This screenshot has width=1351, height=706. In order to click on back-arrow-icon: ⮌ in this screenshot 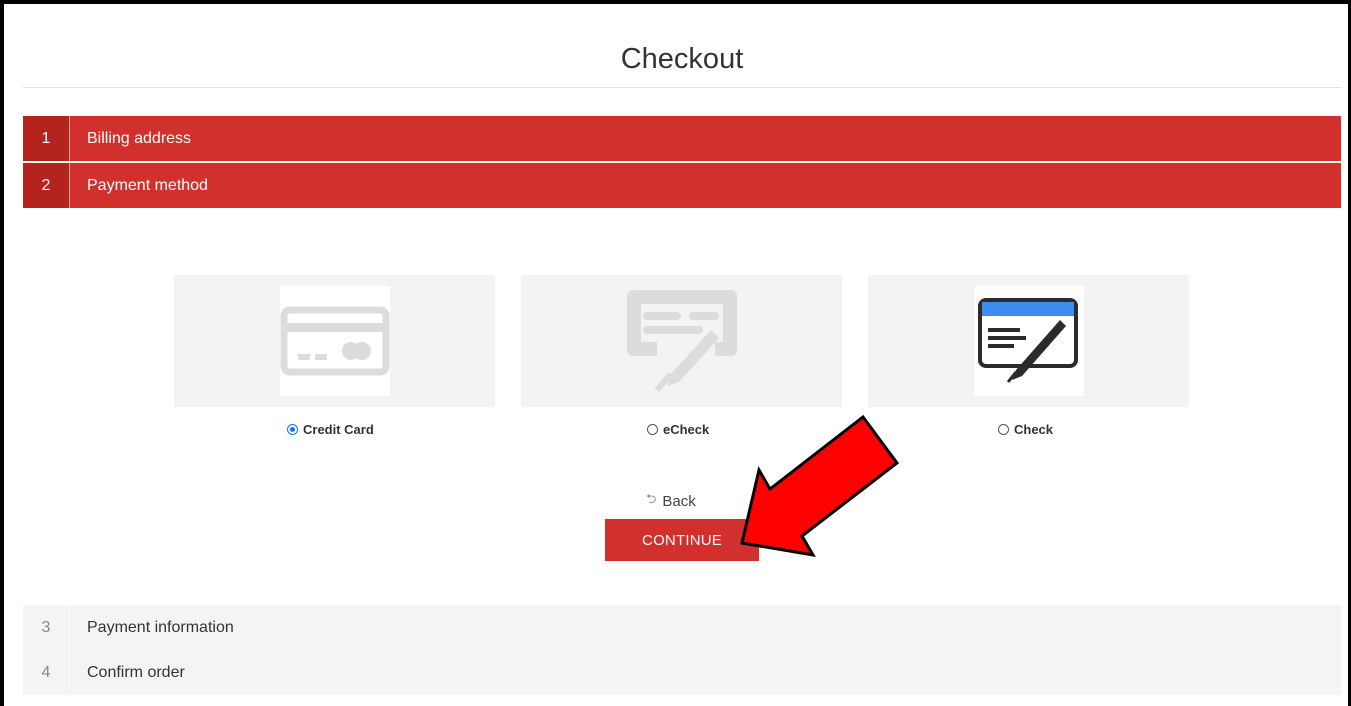, I will do `click(651, 498)`.